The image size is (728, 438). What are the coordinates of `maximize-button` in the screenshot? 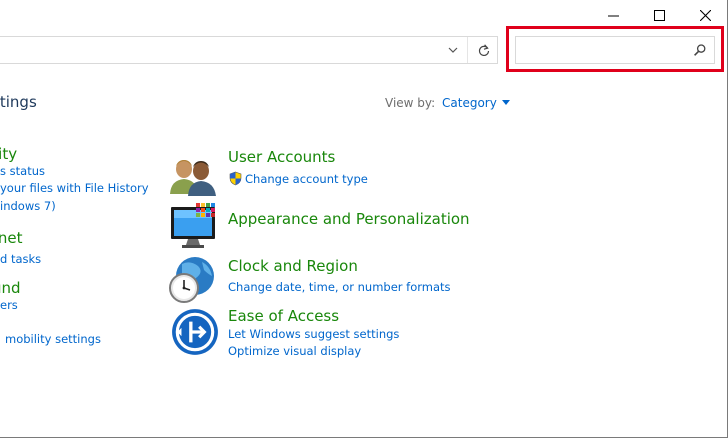 It's located at (659, 15).